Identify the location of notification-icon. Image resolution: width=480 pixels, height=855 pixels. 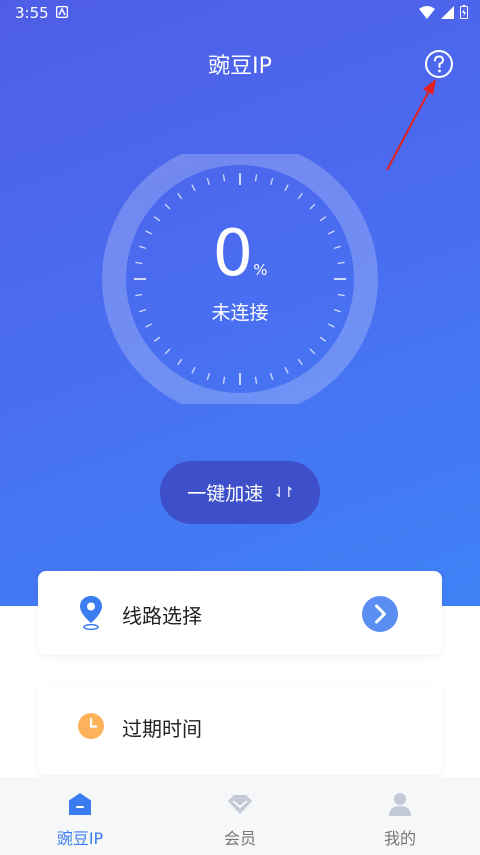
(62, 12).